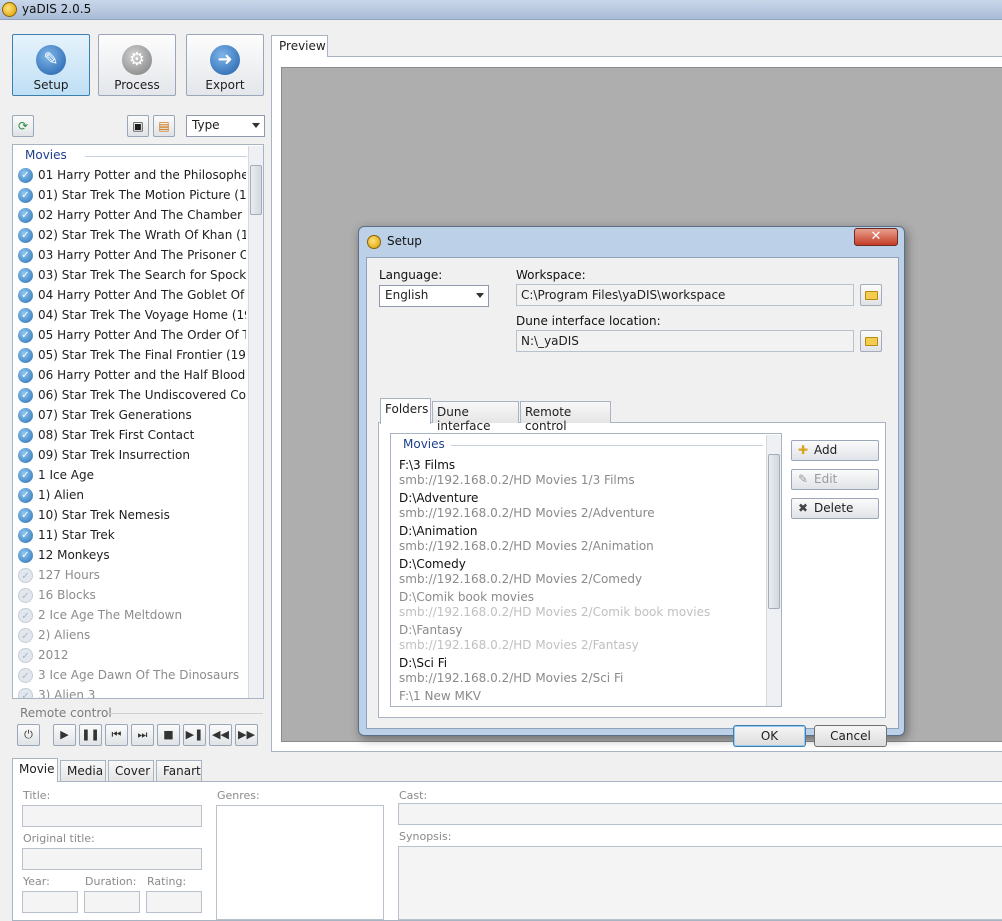  I want to click on setup-button: ✎ Setup, so click(51, 65).